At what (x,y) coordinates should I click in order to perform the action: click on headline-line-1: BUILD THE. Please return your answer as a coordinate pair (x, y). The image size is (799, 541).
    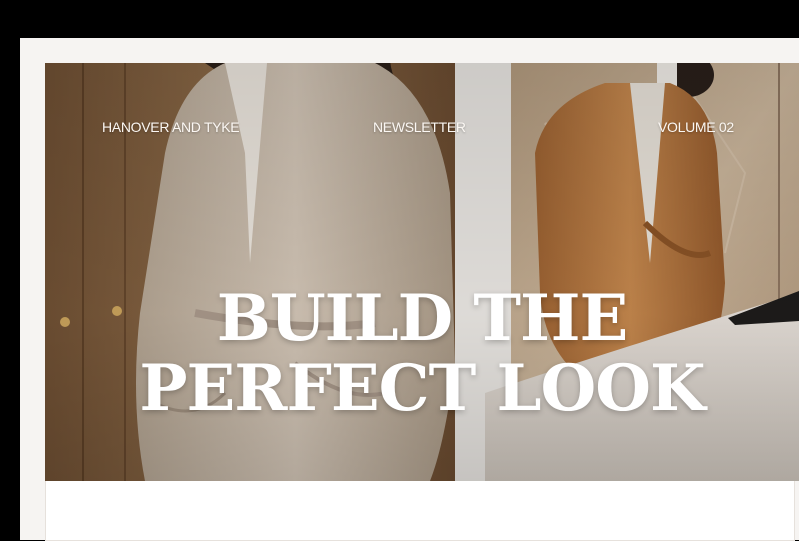
    Looking at the image, I should click on (422, 318).